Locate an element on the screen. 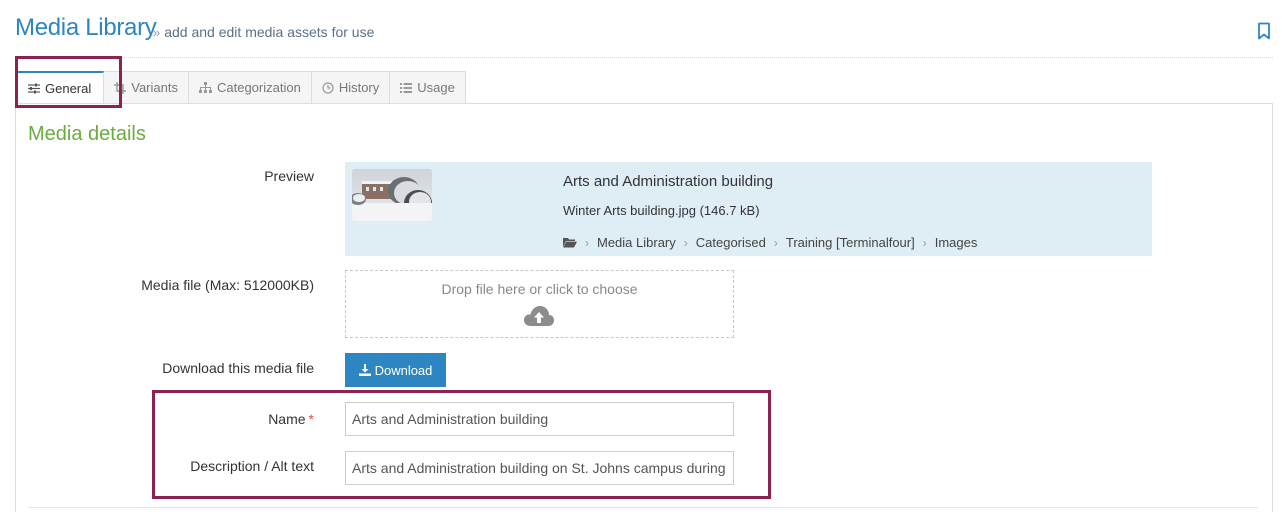 The image size is (1282, 512). tab-general: General is located at coordinates (60, 87).